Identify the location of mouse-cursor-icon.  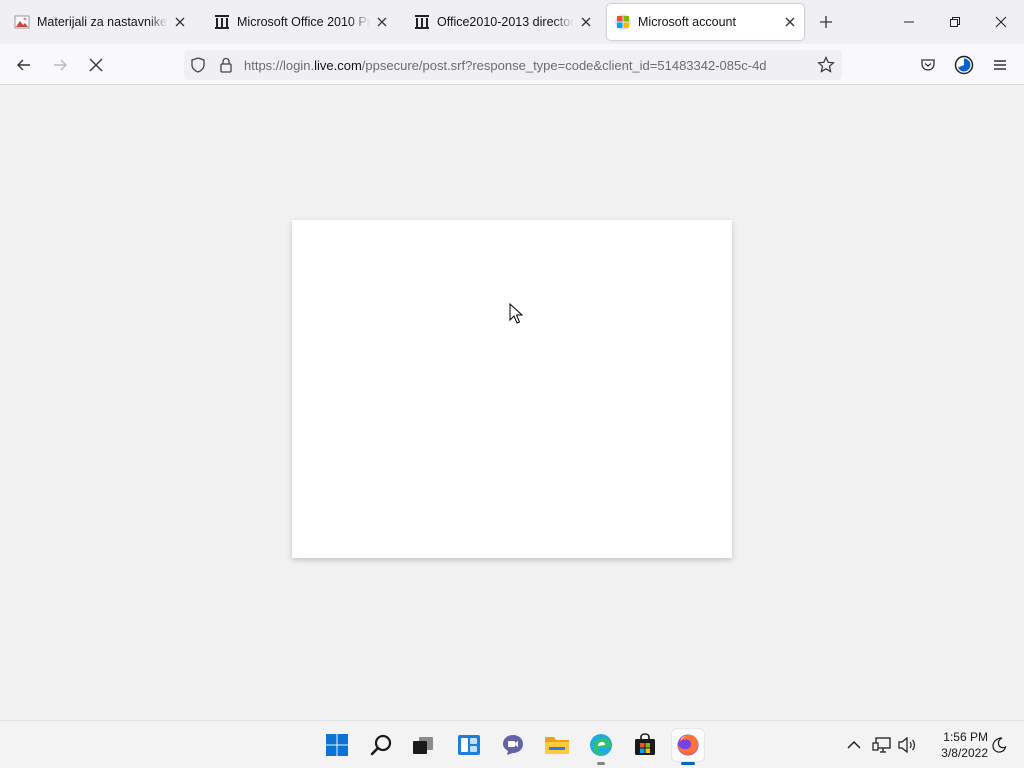
(516, 315).